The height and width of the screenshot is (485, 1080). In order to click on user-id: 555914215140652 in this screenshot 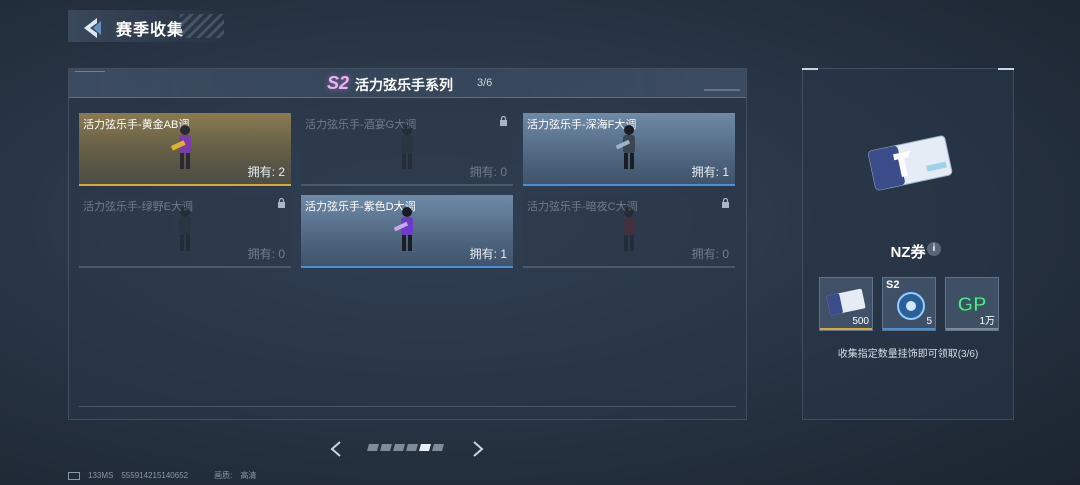, I will do `click(155, 475)`.